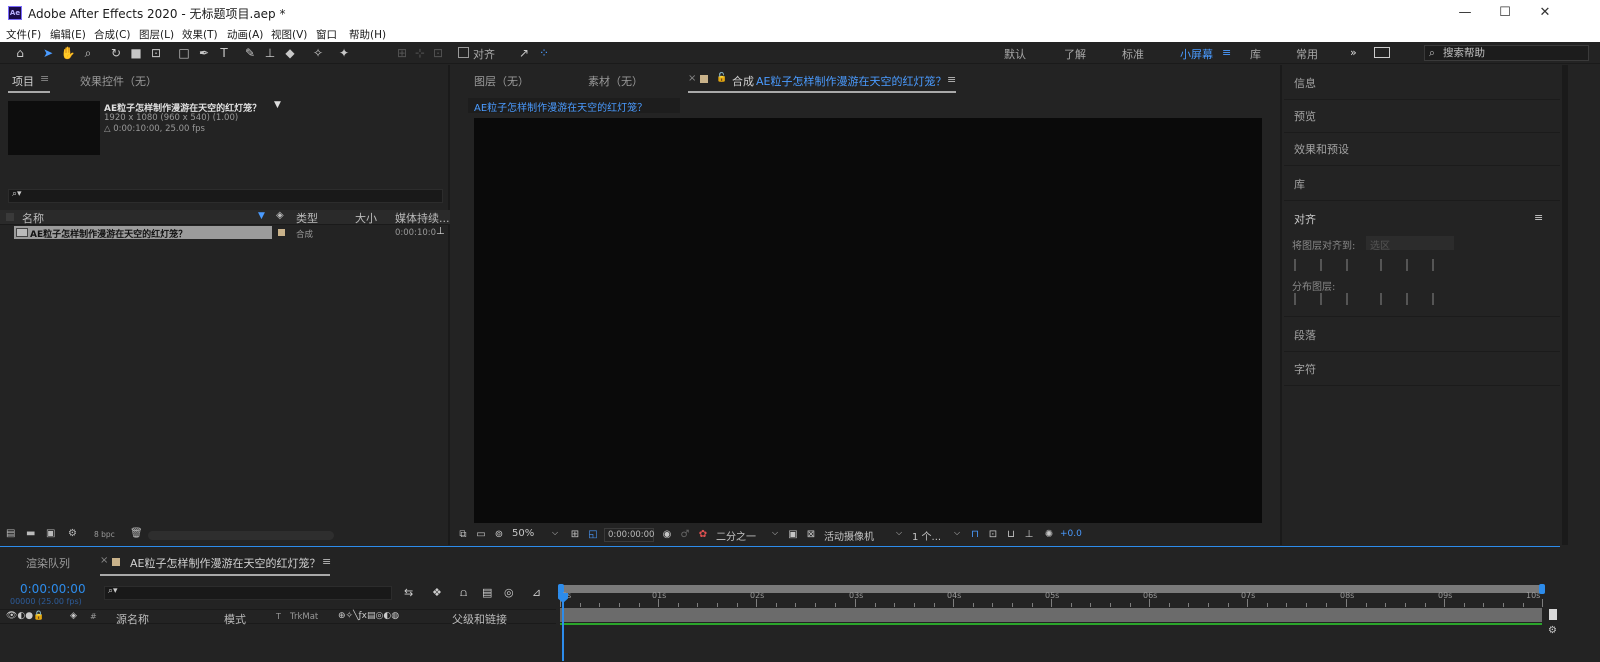 Image resolution: width=1600 pixels, height=662 pixels. What do you see at coordinates (499, 535) in the screenshot?
I see `mask-visibility-icon: ⊚` at bounding box center [499, 535].